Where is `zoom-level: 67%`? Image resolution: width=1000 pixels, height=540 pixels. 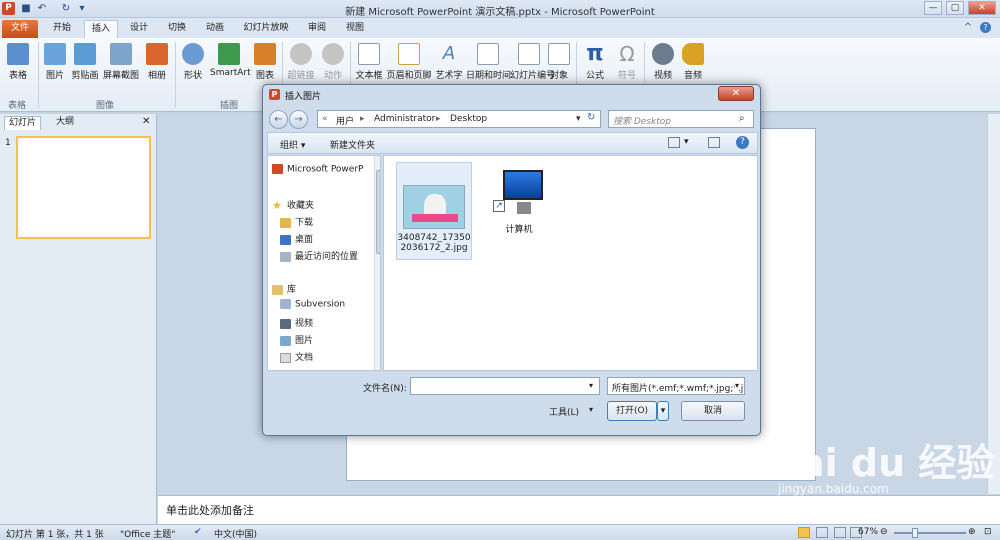
zoom-level: 67% is located at coordinates (868, 532).